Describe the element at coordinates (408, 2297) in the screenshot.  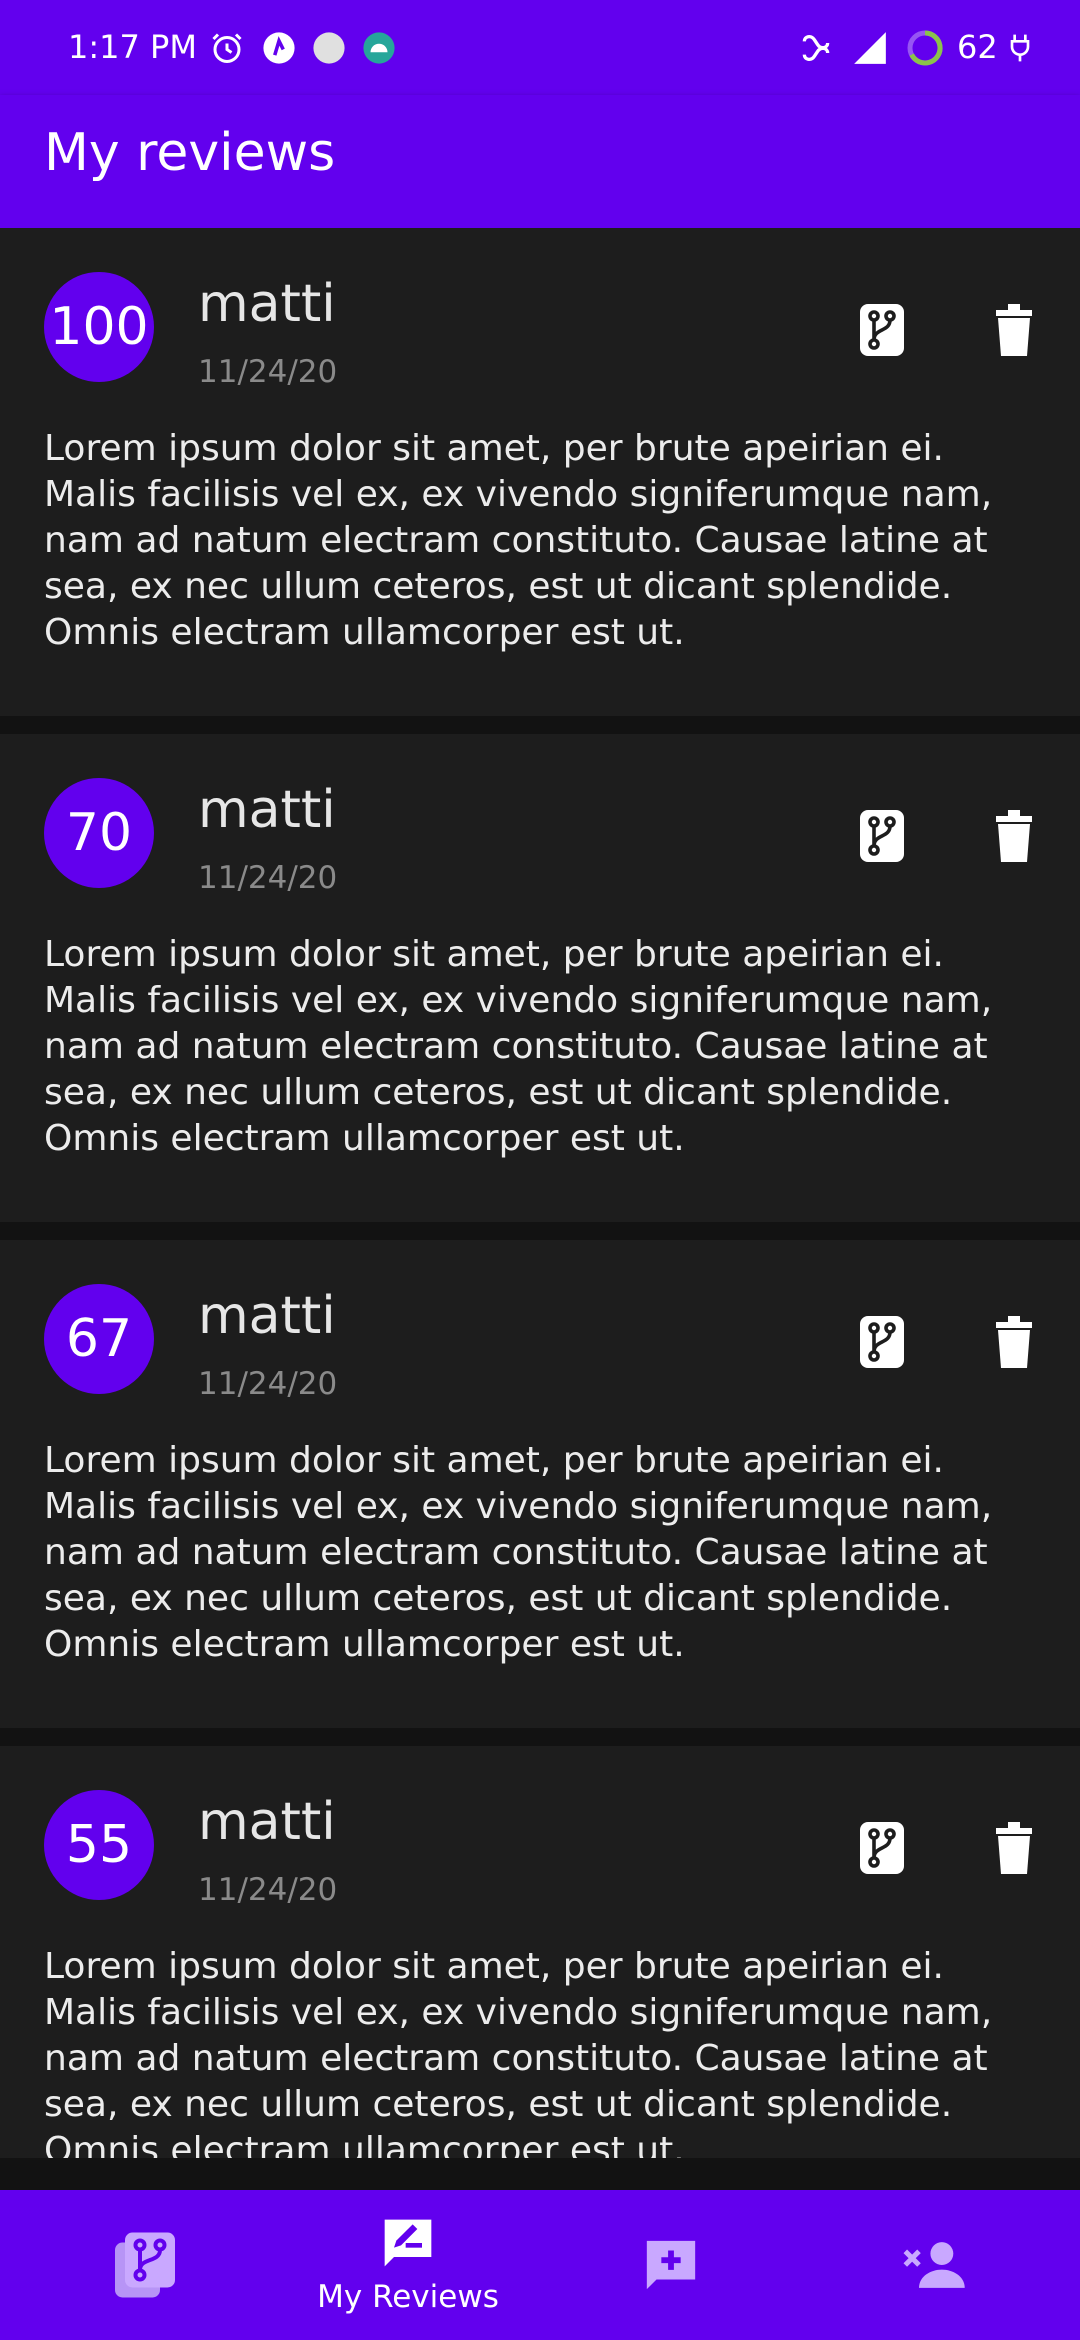
I see `nav-label-my-reviews: My Reviews` at that location.